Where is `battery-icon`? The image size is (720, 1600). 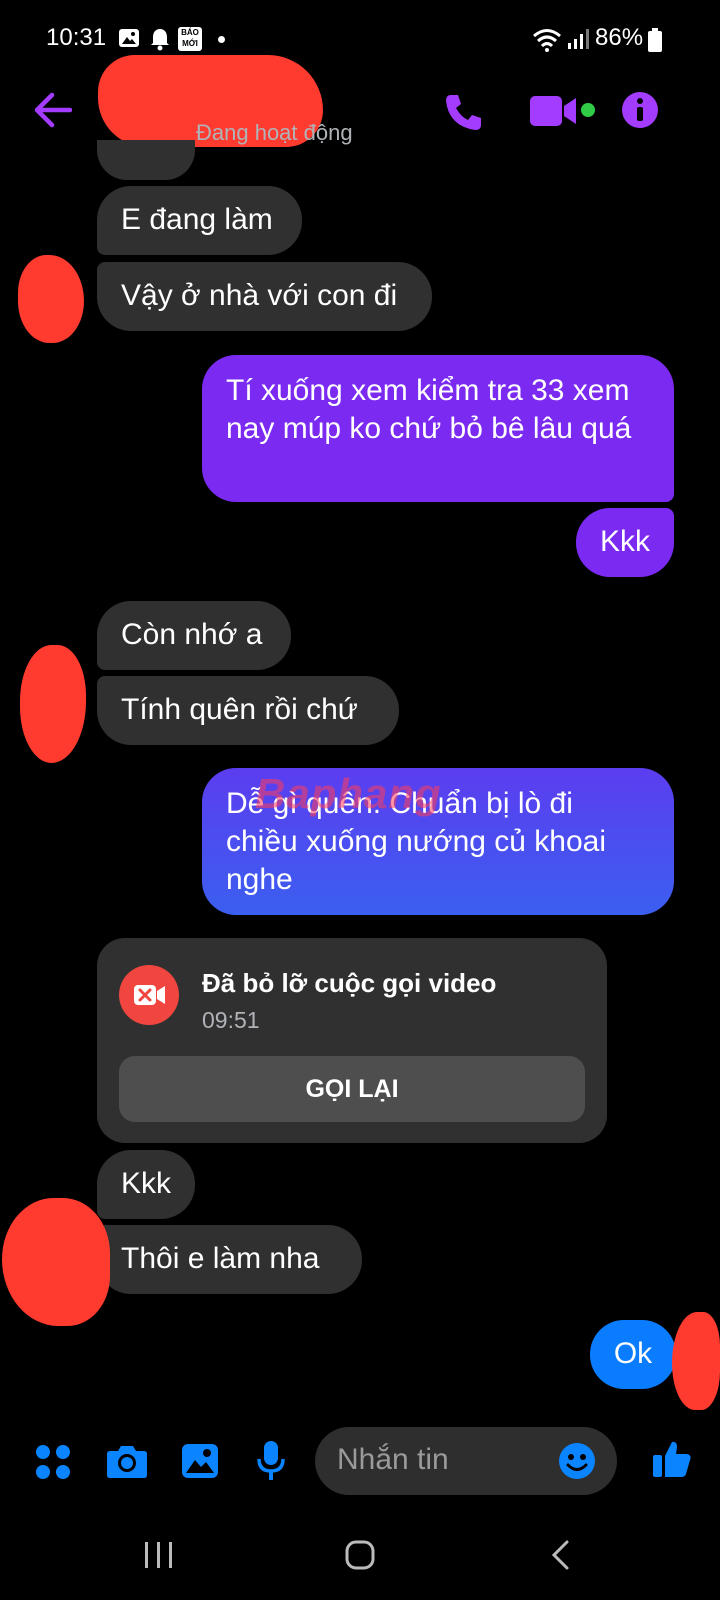 battery-icon is located at coordinates (655, 40).